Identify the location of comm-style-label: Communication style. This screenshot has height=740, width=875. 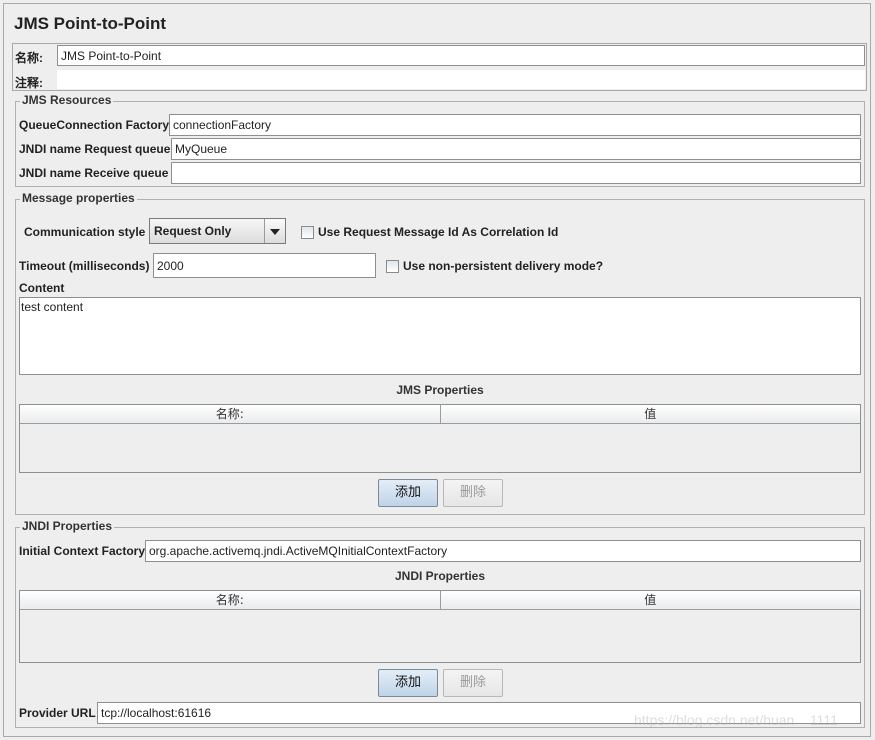
(85, 232).